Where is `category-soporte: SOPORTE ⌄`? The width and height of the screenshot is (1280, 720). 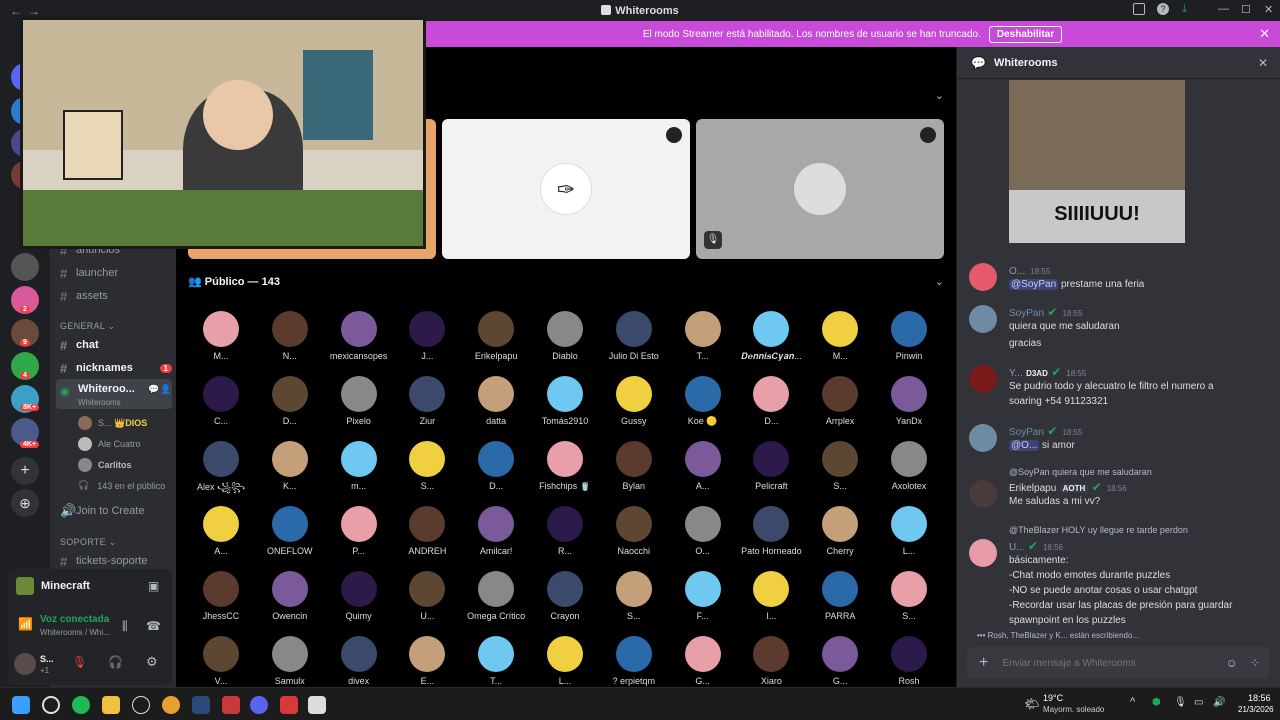 category-soporte: SOPORTE ⌄ is located at coordinates (88, 542).